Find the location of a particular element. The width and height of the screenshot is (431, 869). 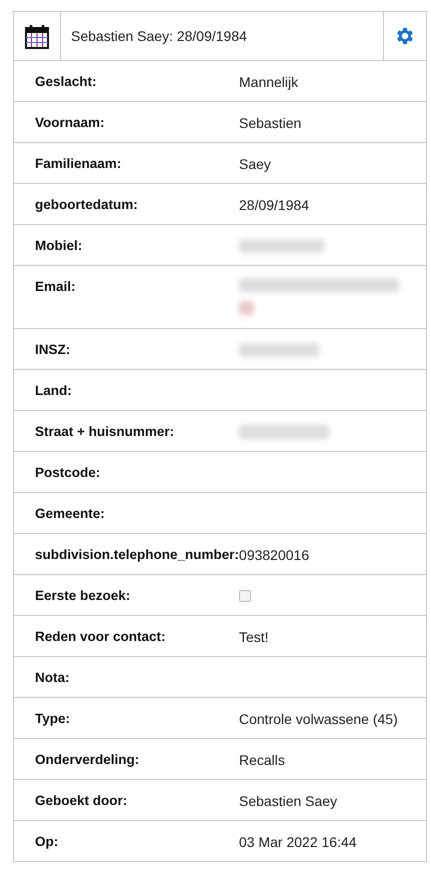

field-value: Sebastien Saey is located at coordinates (288, 801).